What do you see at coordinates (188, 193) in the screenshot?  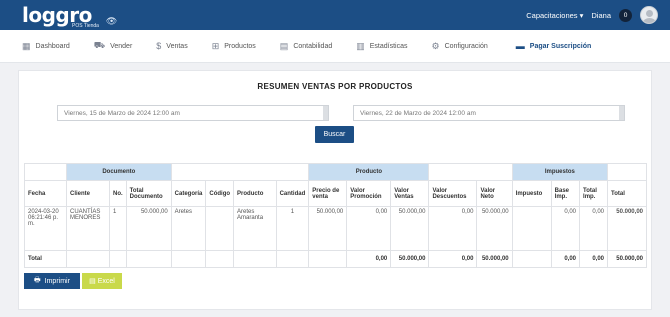 I see `col-header: Categoría` at bounding box center [188, 193].